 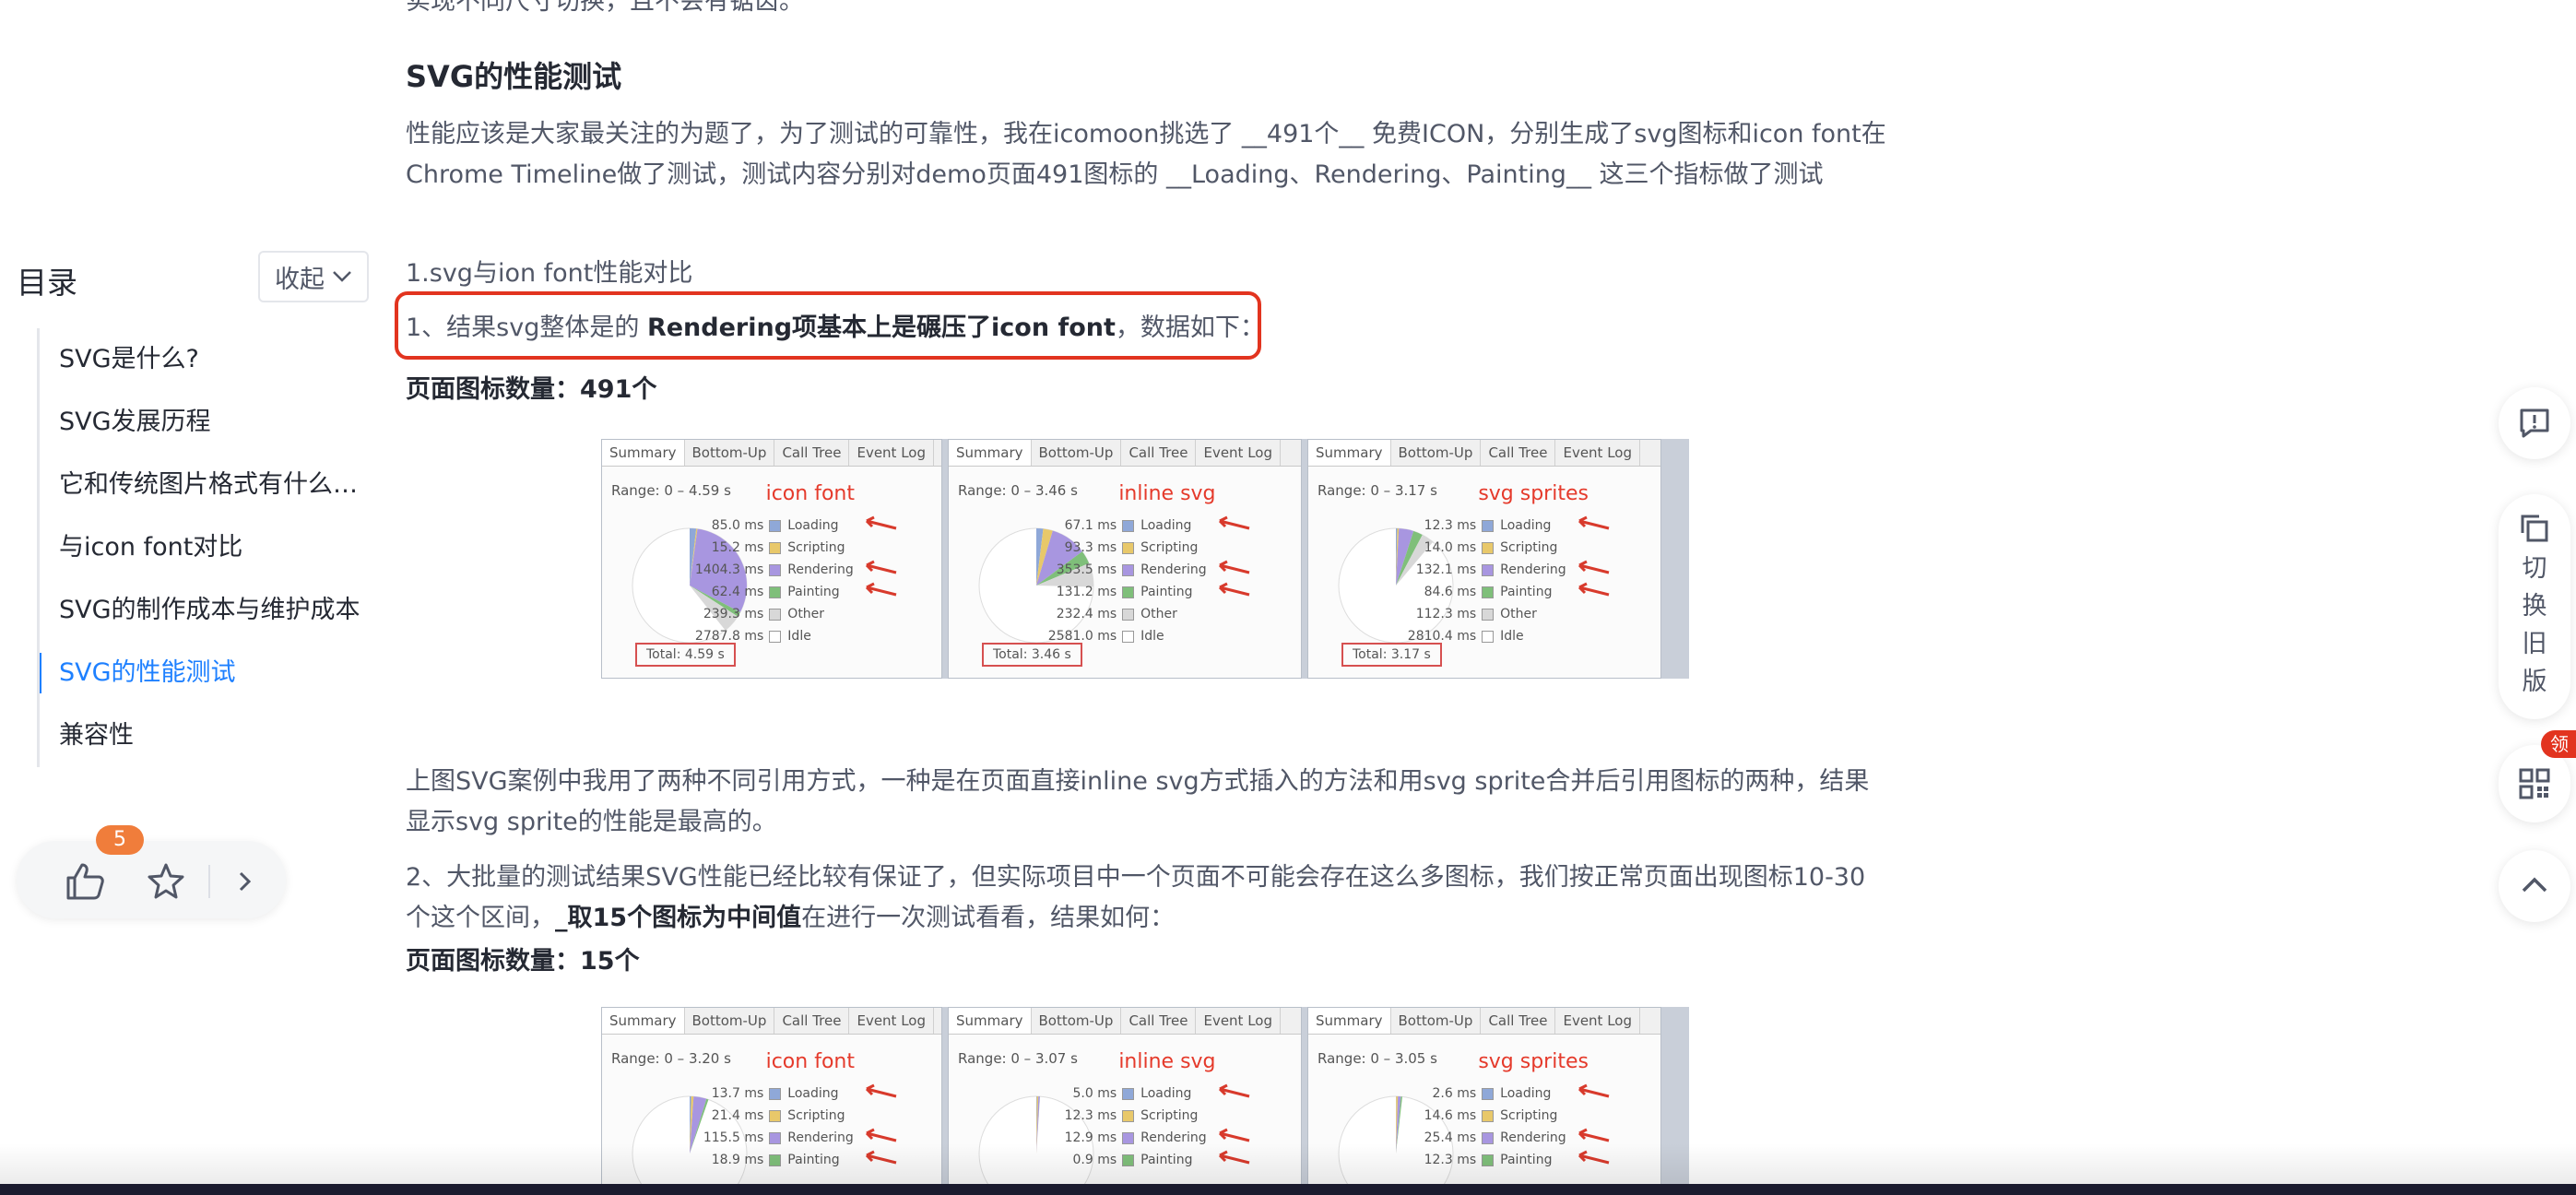 What do you see at coordinates (1086, 614) in the screenshot?
I see `legend-ms: 232.4 ms` at bounding box center [1086, 614].